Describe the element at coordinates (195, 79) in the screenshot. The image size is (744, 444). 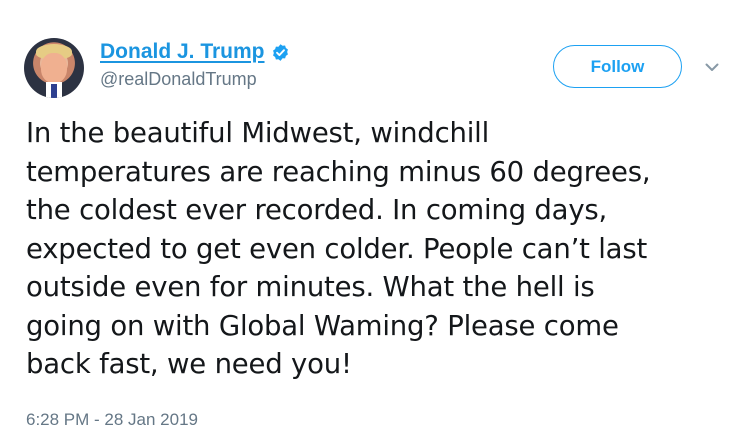
I see `user-handle: @realDonaldTrump` at that location.